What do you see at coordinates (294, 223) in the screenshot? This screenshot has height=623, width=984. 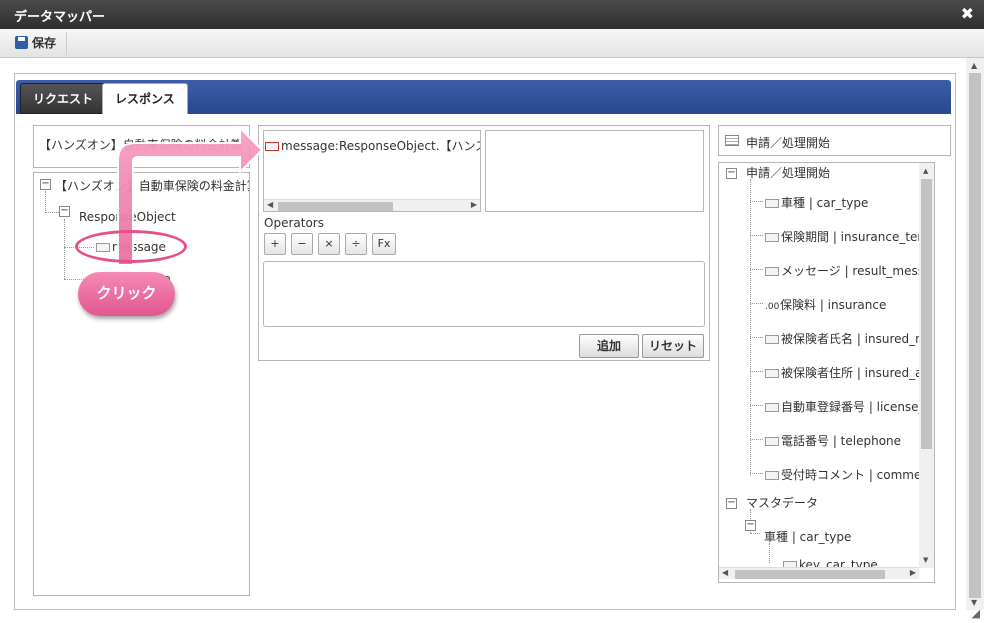 I see `operators-label: Operators` at bounding box center [294, 223].